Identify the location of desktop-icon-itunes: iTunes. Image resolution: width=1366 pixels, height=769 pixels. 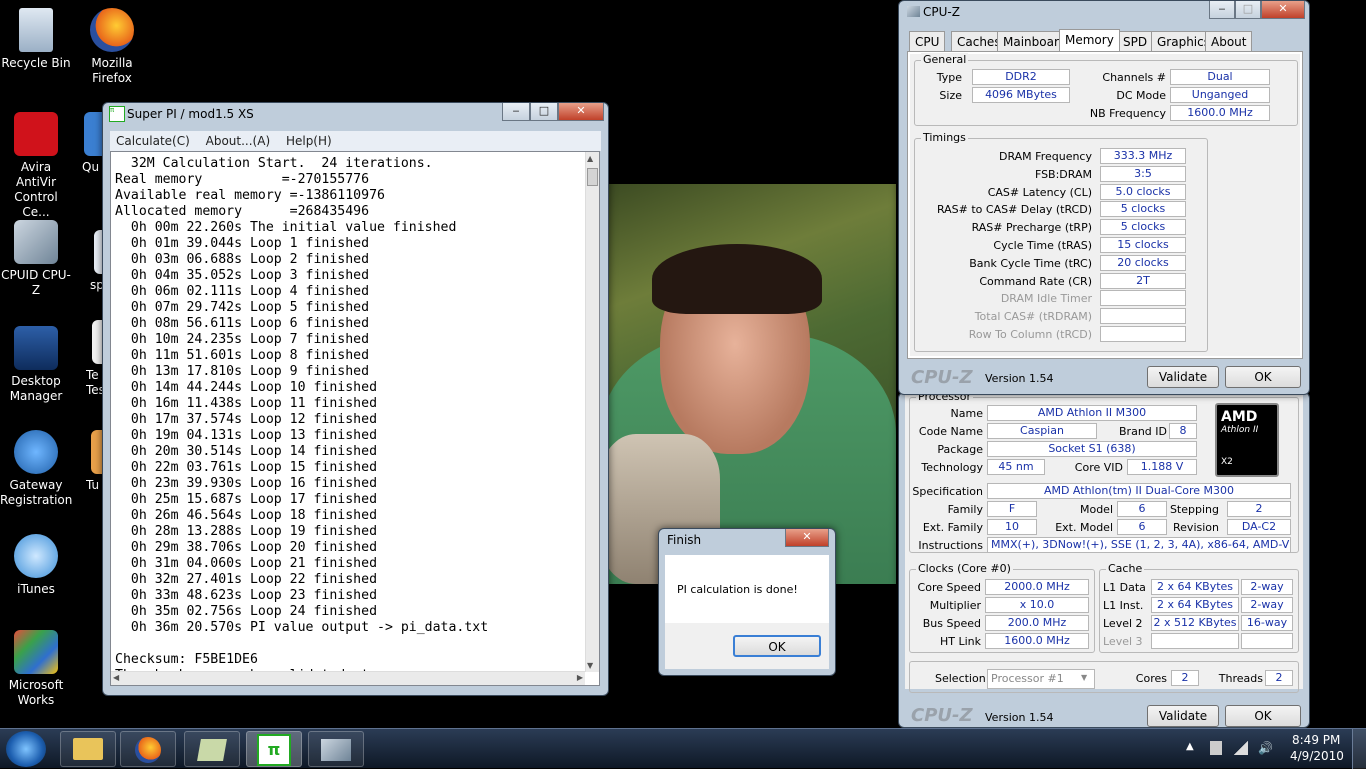
(36, 565).